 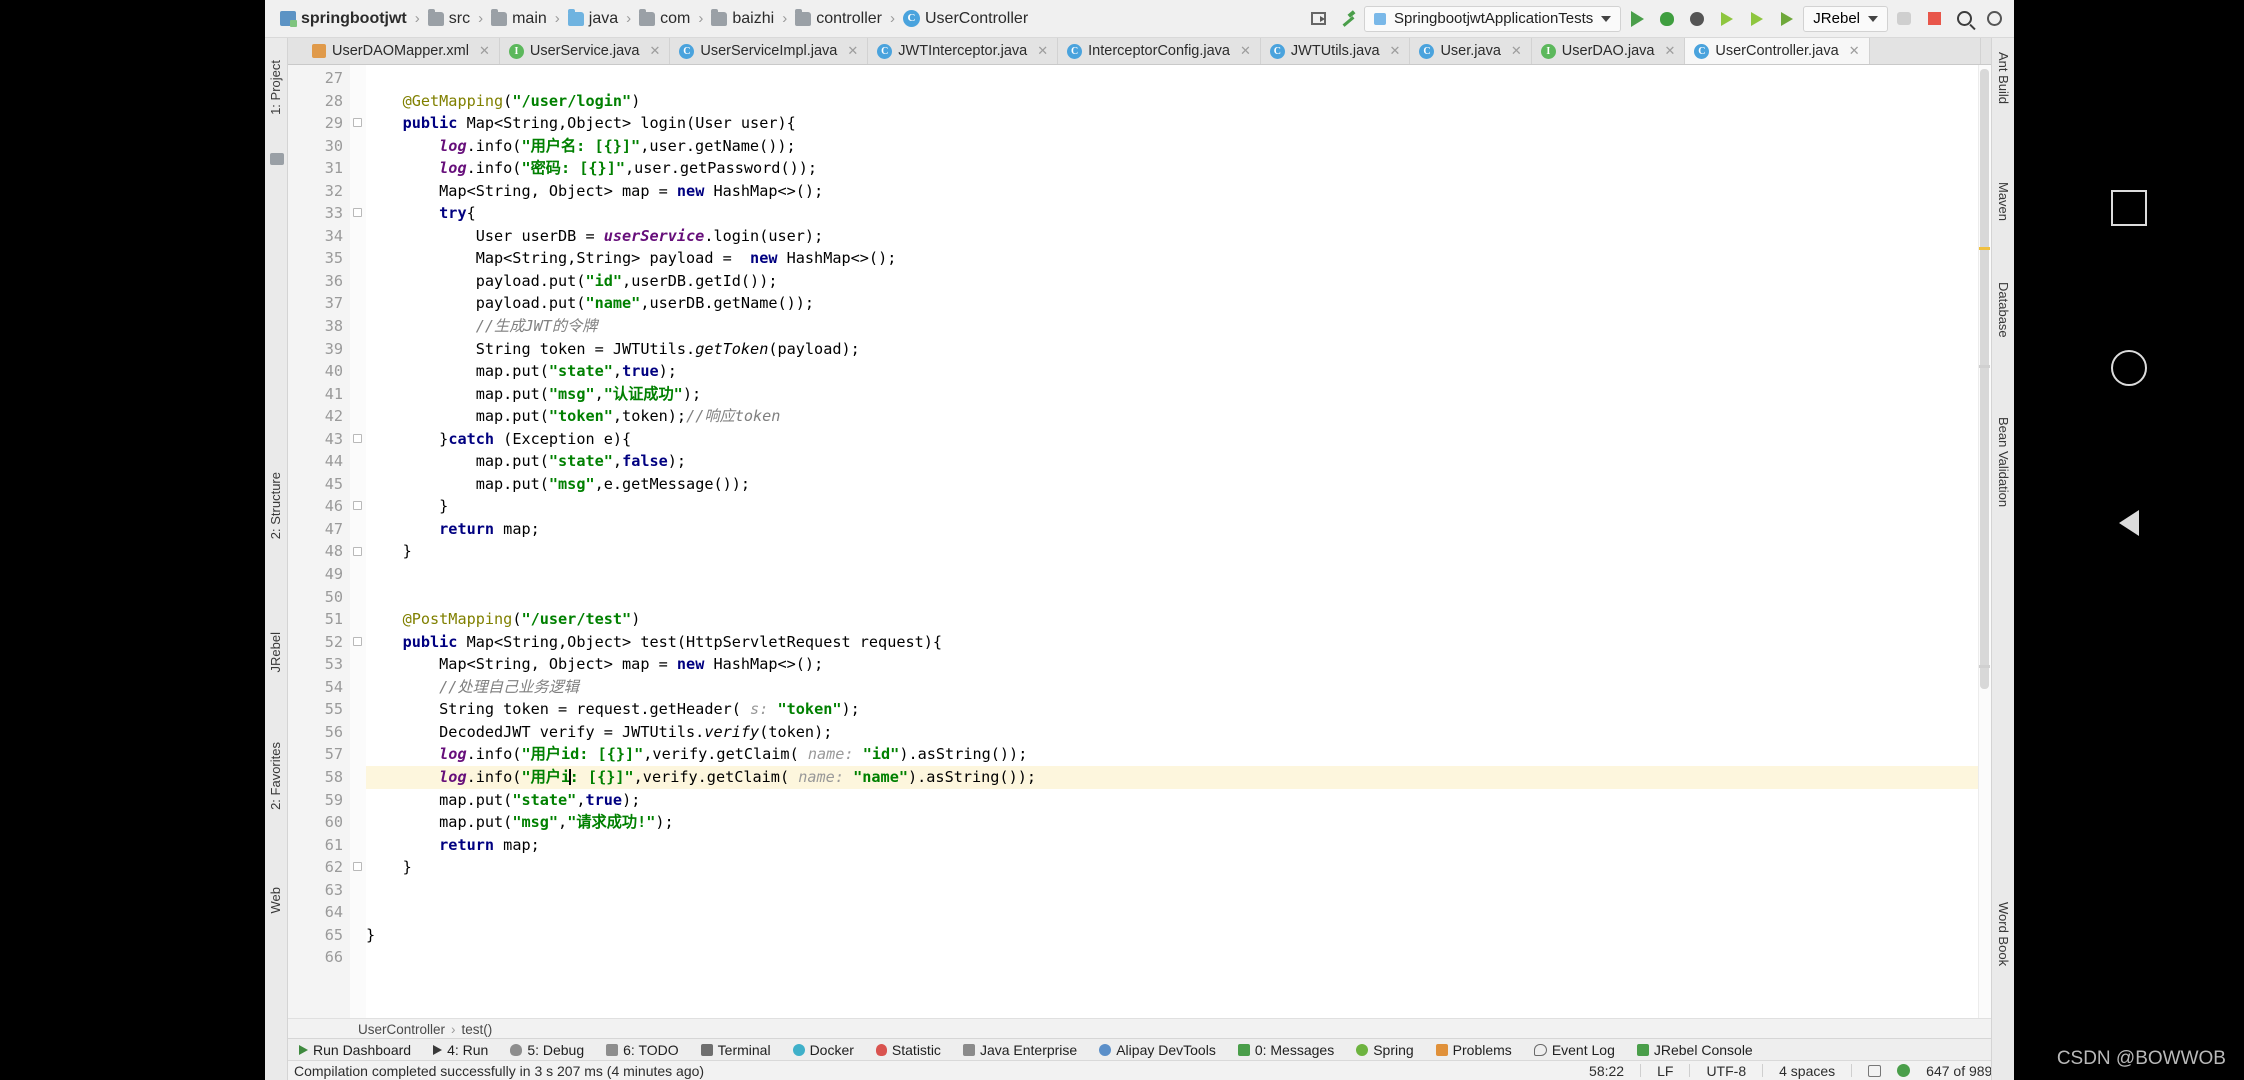 I want to click on breadcrumb-item-project: springbootjwt, so click(x=343, y=19).